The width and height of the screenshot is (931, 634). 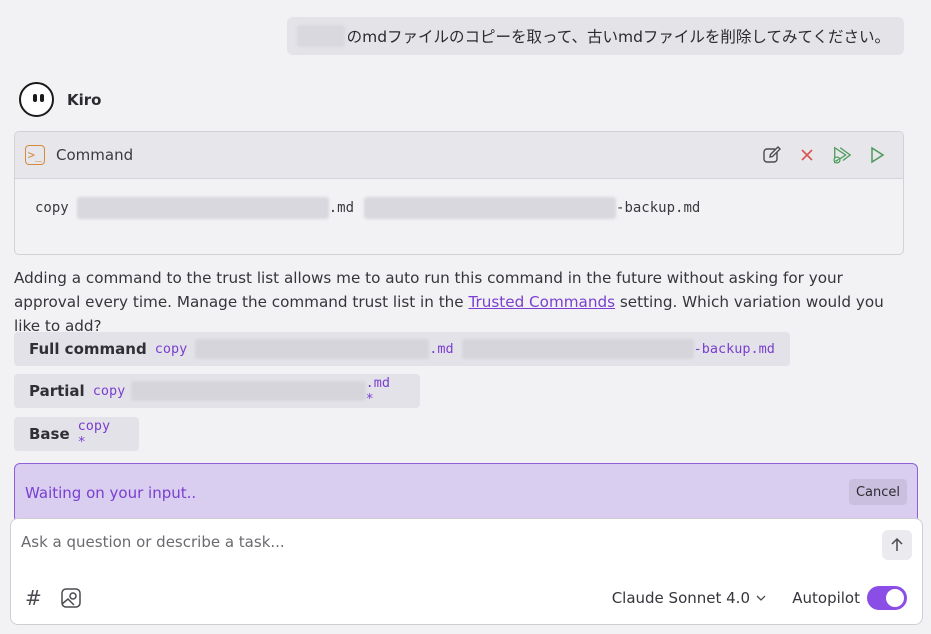 What do you see at coordinates (84, 99) in the screenshot?
I see `agent-name: Kiro` at bounding box center [84, 99].